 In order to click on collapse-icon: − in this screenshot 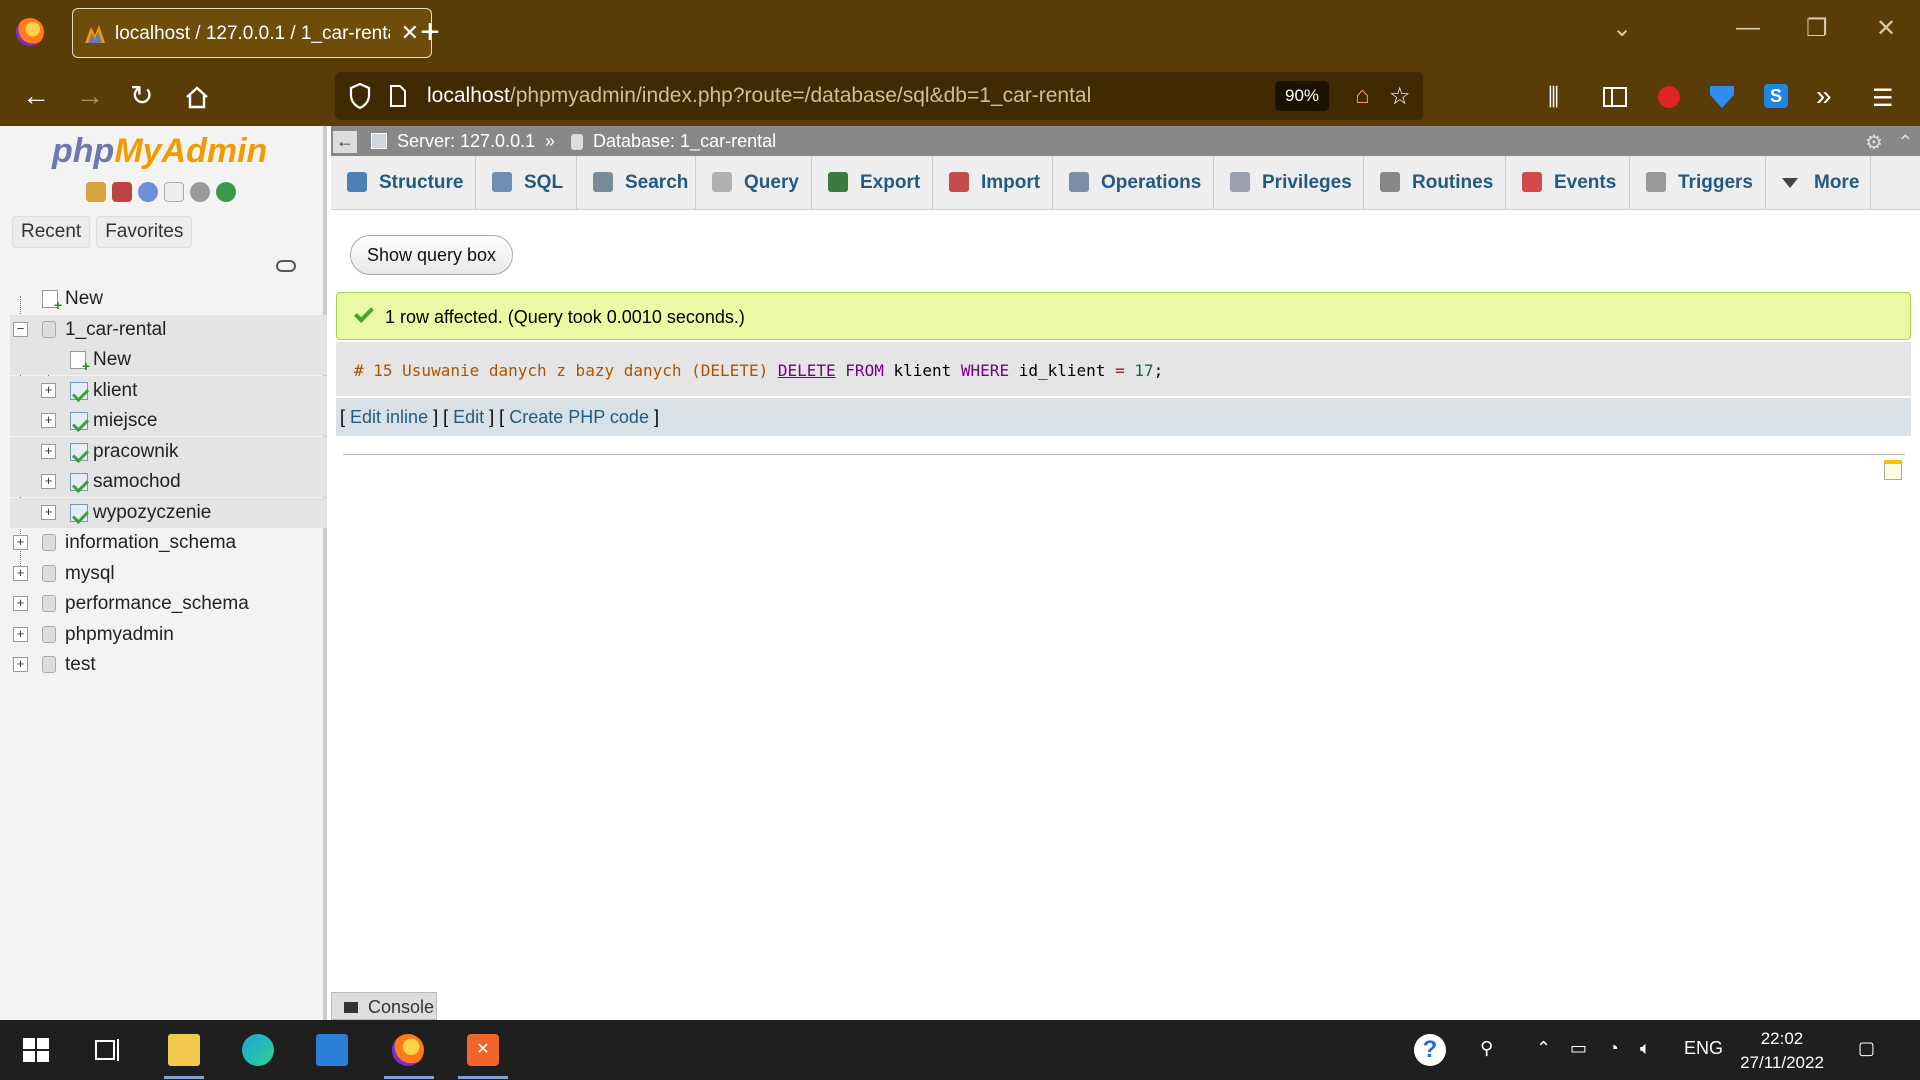, I will do `click(20, 329)`.